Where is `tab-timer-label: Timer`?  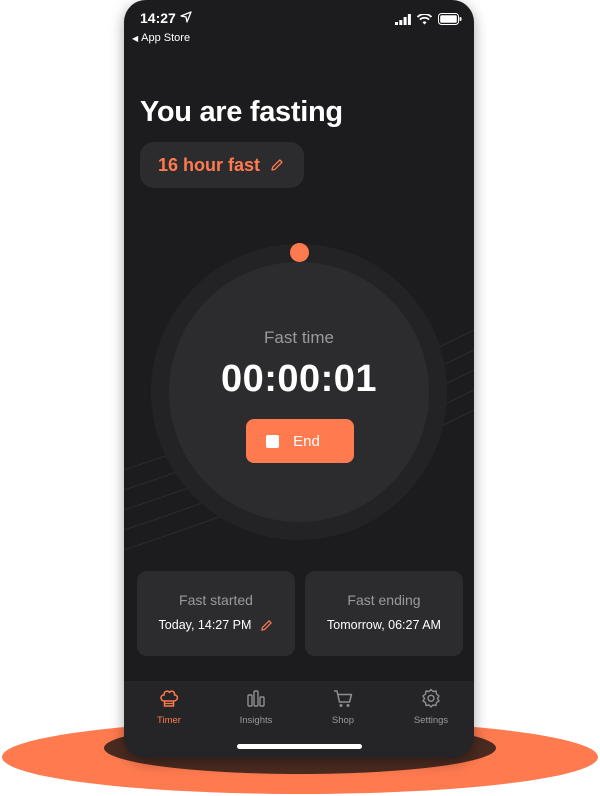
tab-timer-label: Timer is located at coordinates (169, 720).